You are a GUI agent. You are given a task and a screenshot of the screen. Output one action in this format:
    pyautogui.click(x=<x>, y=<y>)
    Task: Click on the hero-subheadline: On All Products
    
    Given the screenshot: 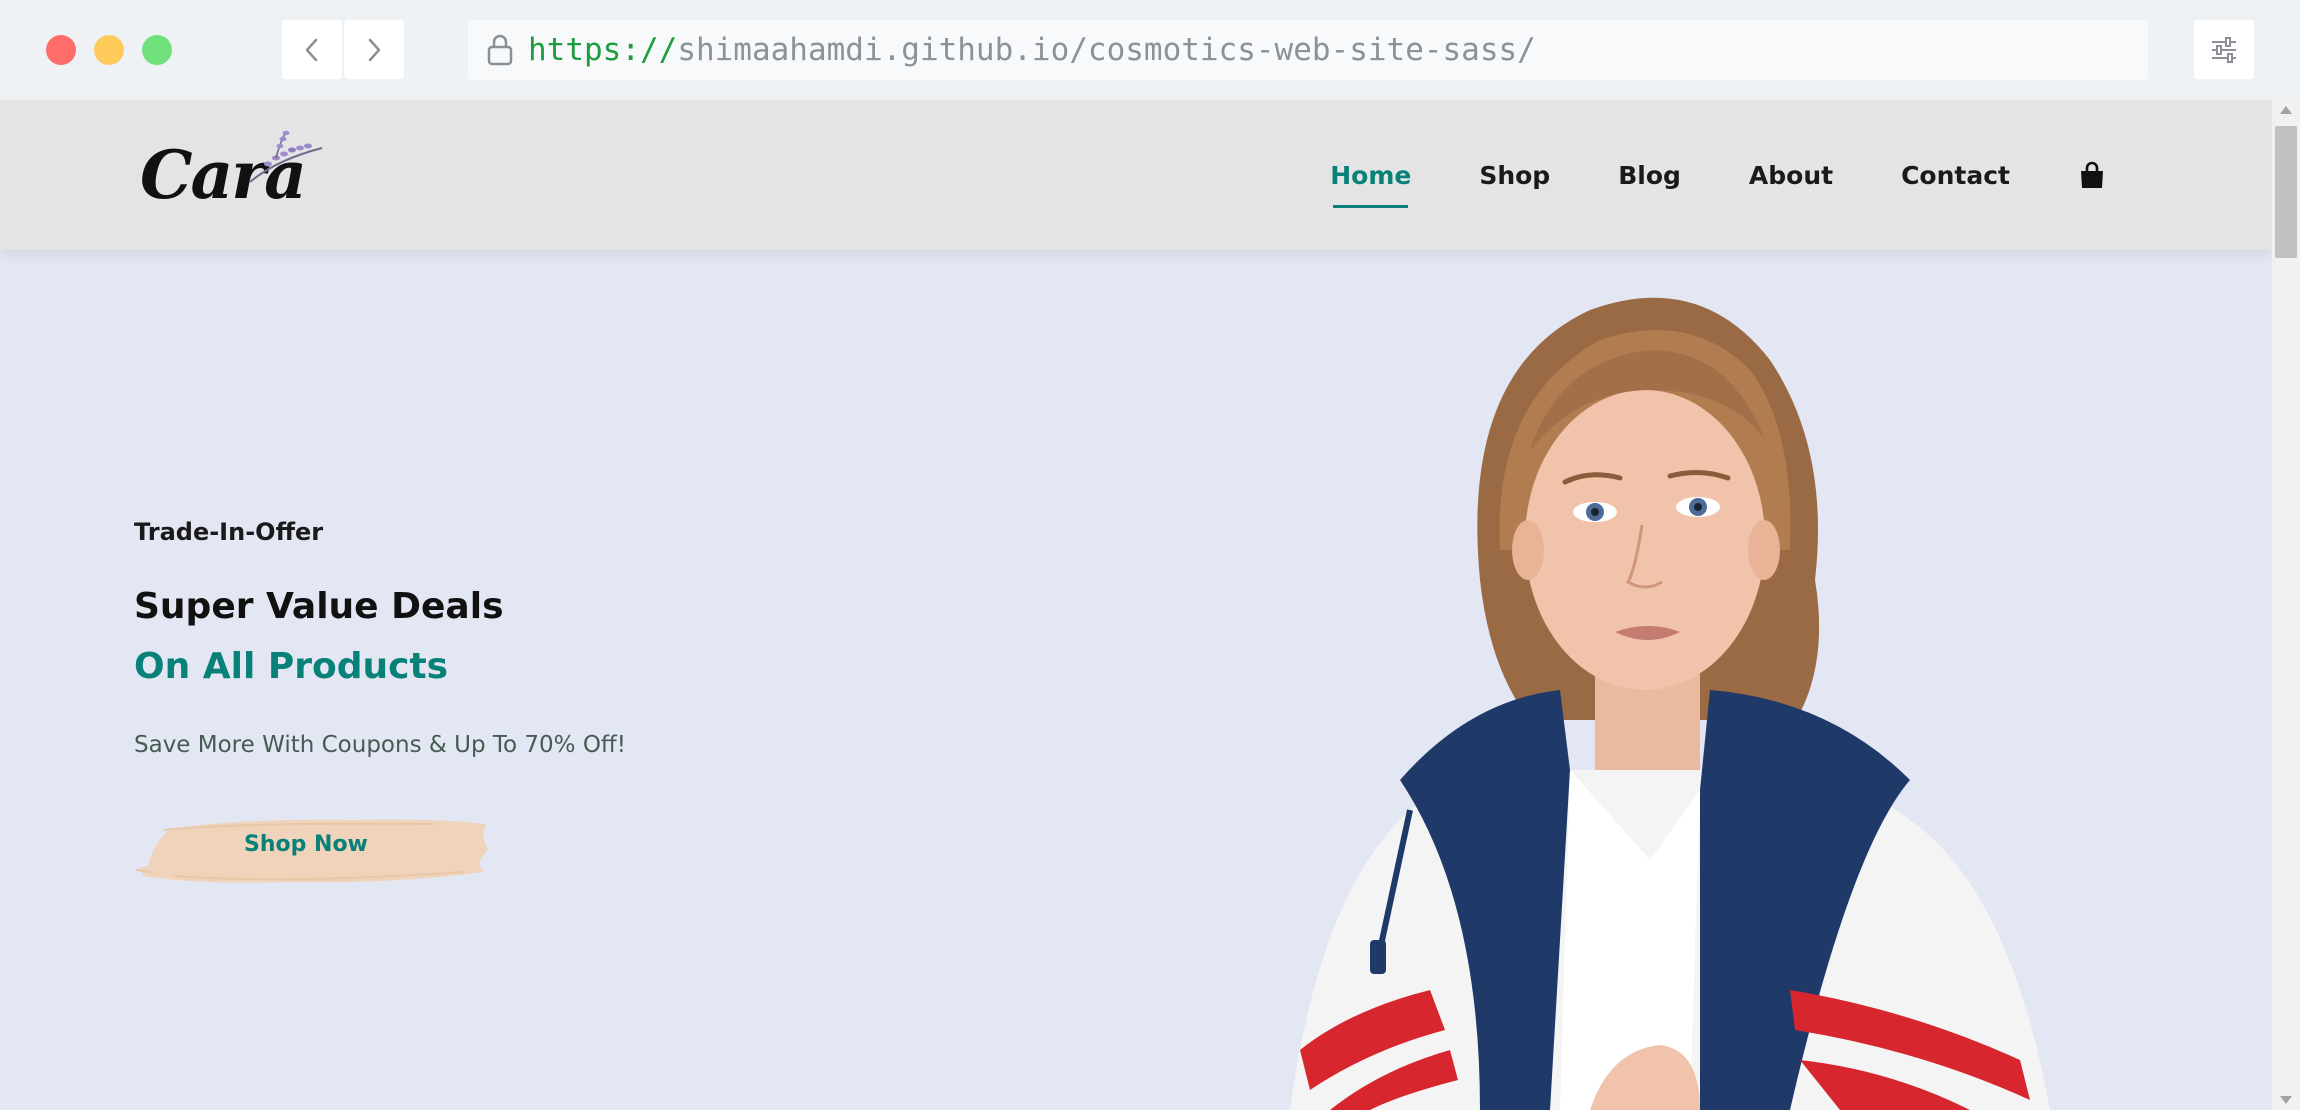 What is the action you would take?
    pyautogui.click(x=291, y=666)
    